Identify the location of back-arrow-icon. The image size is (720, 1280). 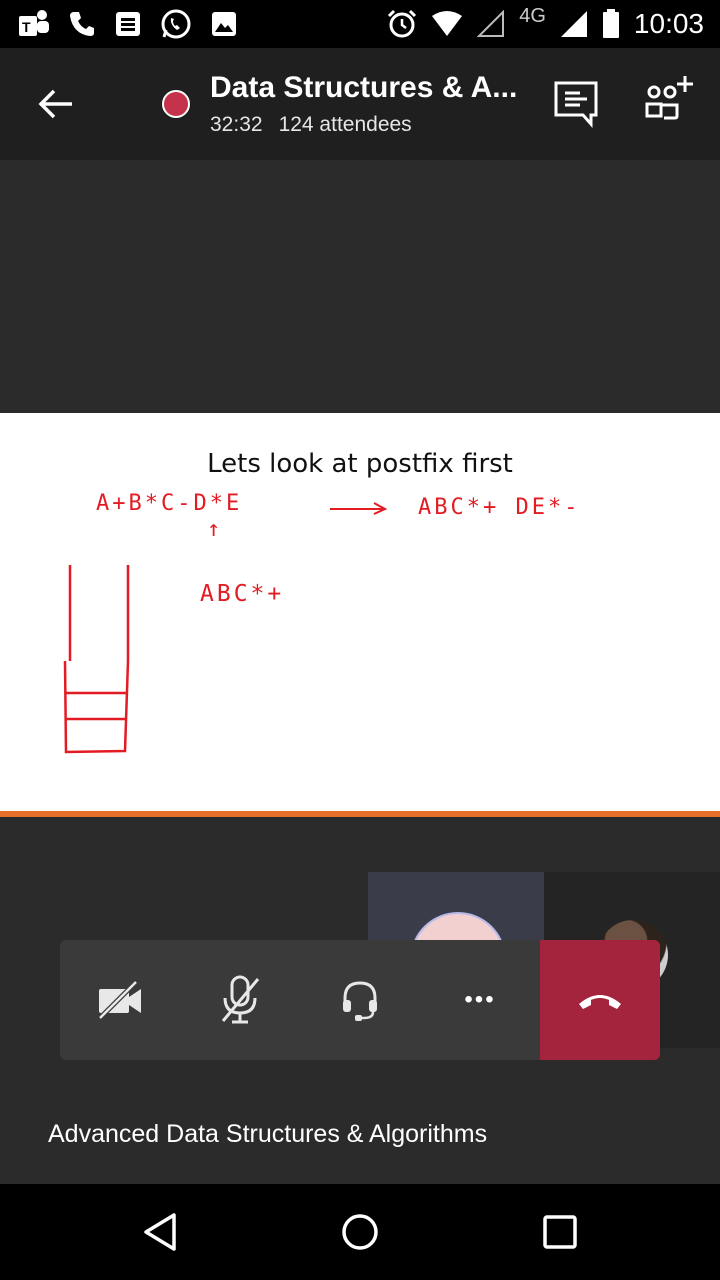
(55, 104).